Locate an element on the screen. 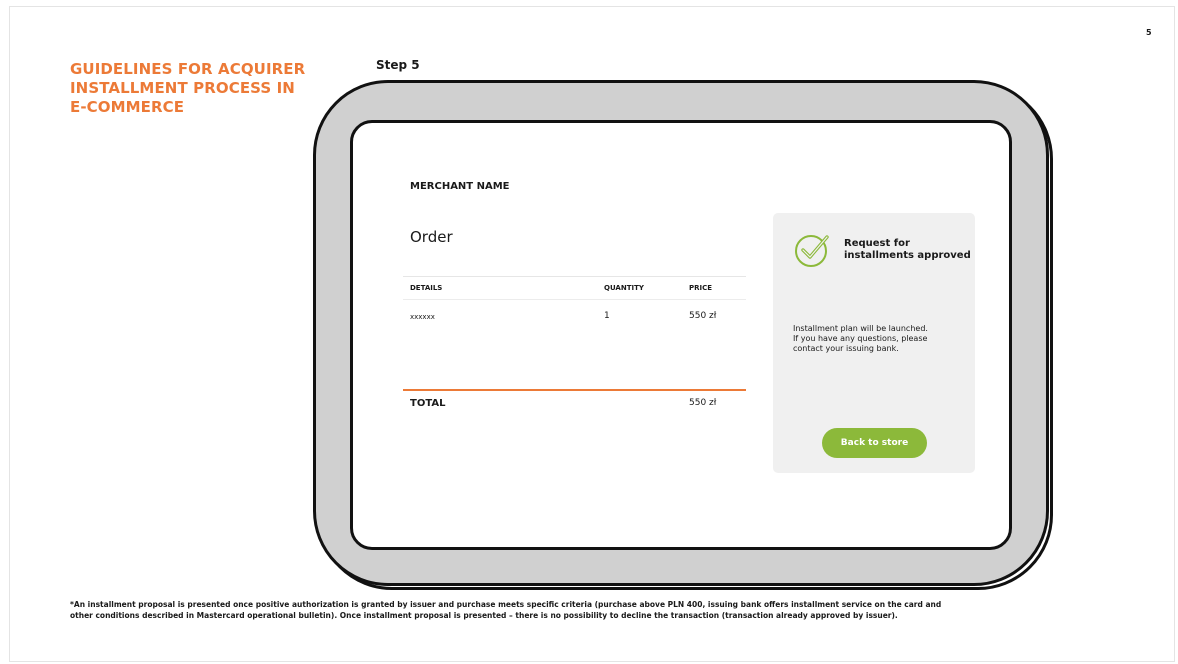 The image size is (1178, 664). column-header-quantity: QUANTITY is located at coordinates (624, 288).